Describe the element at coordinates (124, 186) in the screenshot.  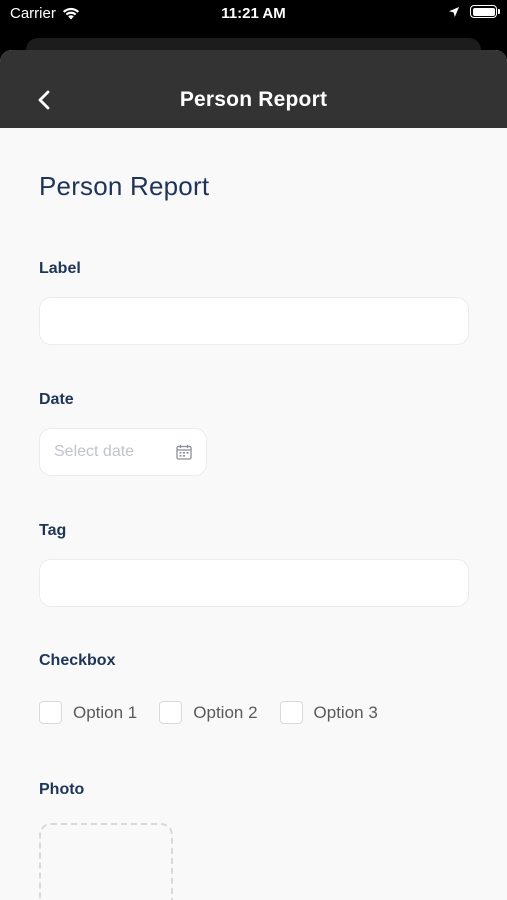
I see `page-title: Person Report` at that location.